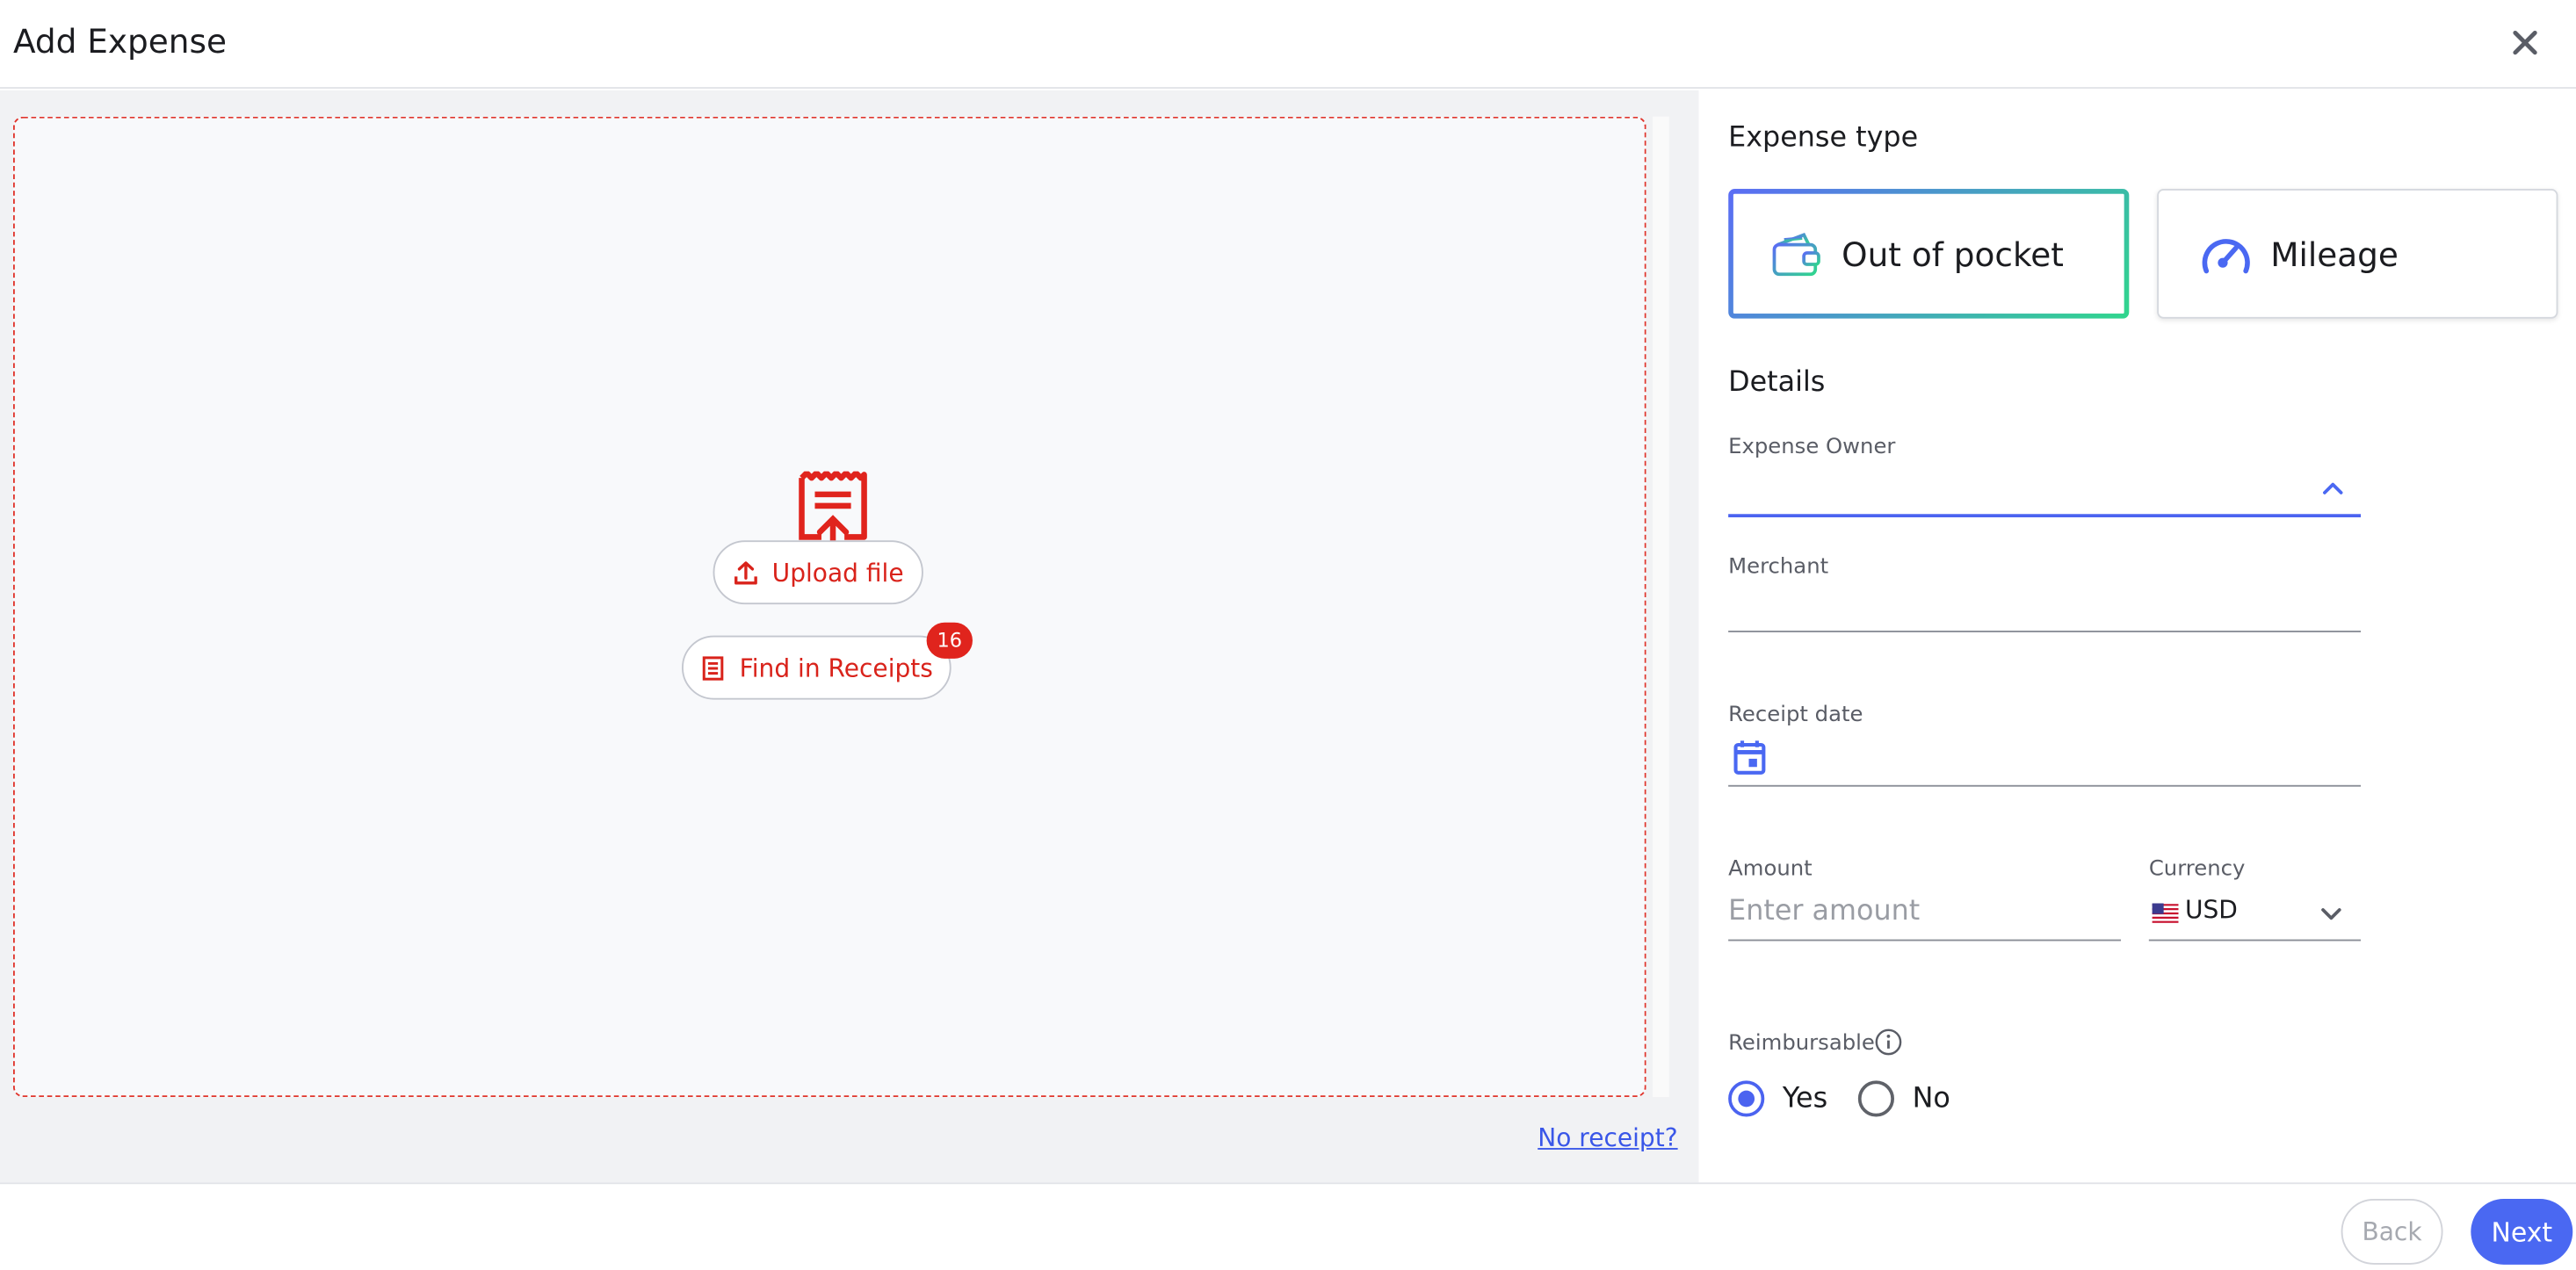 The height and width of the screenshot is (1270, 2576). Describe the element at coordinates (1770, 870) in the screenshot. I see `amount-label: Amount` at that location.